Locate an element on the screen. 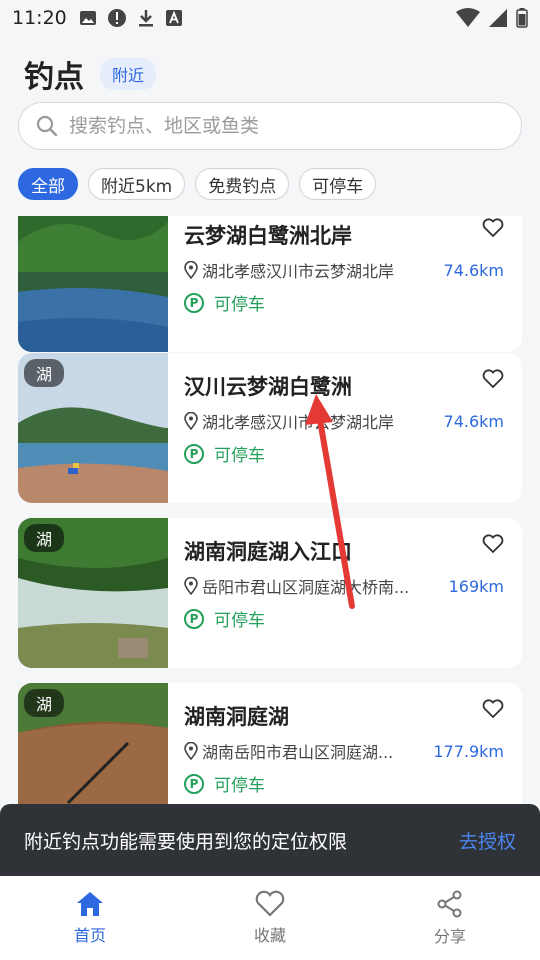 The width and height of the screenshot is (540, 960). search-input is located at coordinates (279, 126).